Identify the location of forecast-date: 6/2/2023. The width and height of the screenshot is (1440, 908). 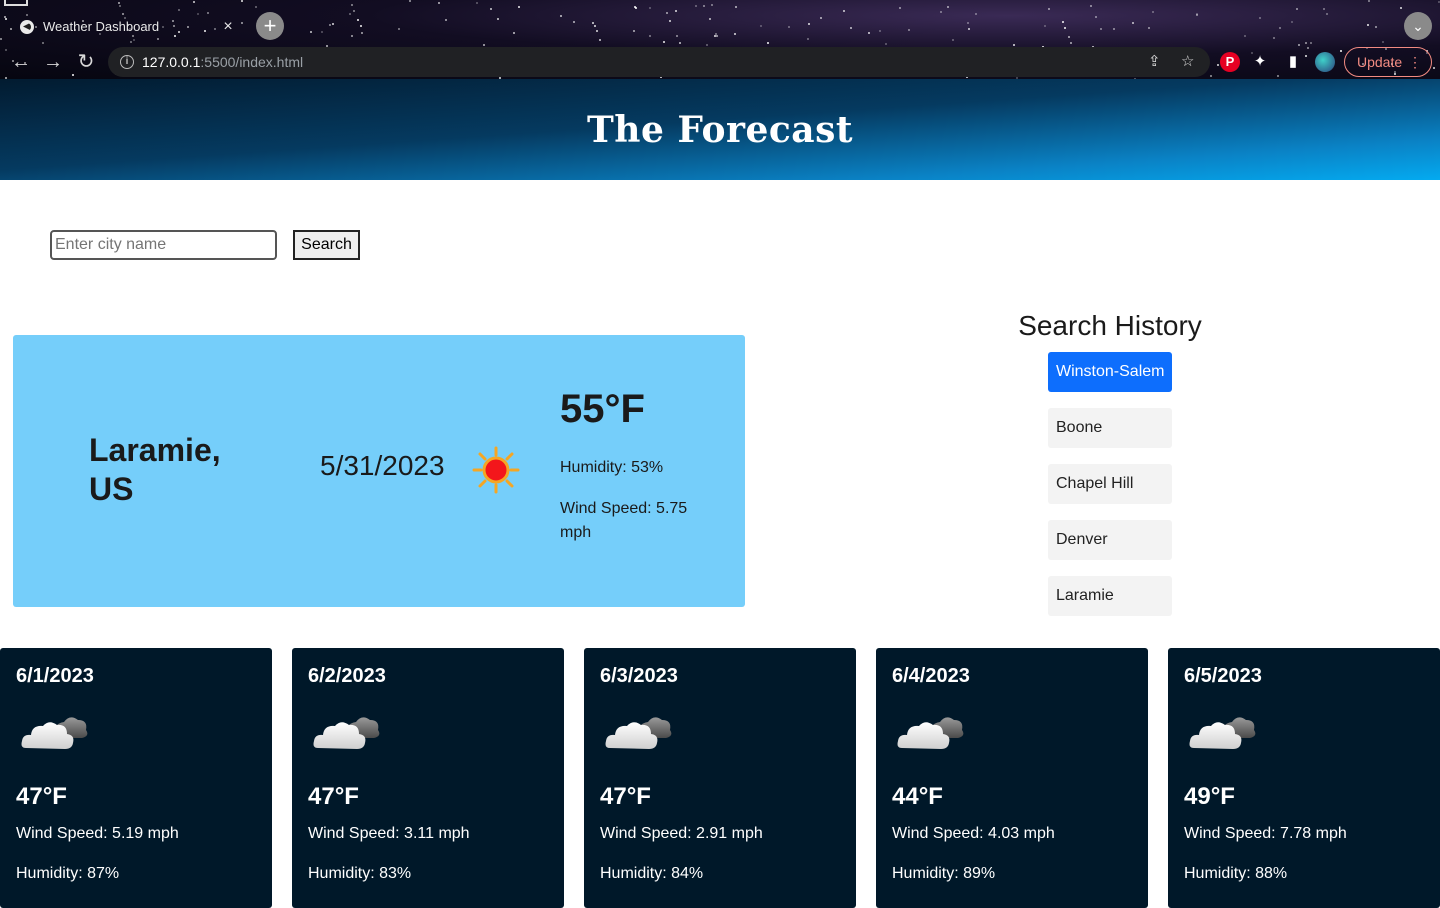
(347, 676).